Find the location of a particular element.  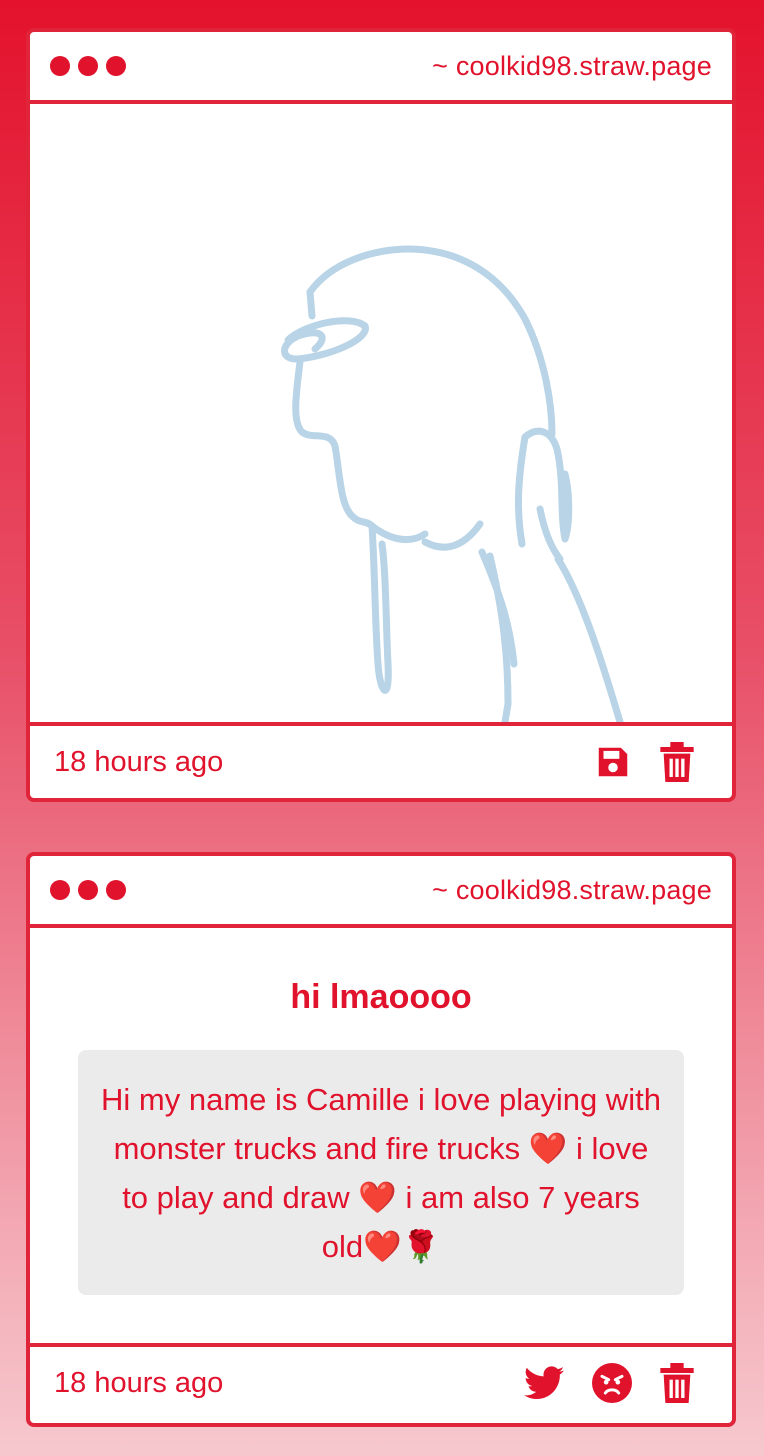

save-icon is located at coordinates (613, 762).